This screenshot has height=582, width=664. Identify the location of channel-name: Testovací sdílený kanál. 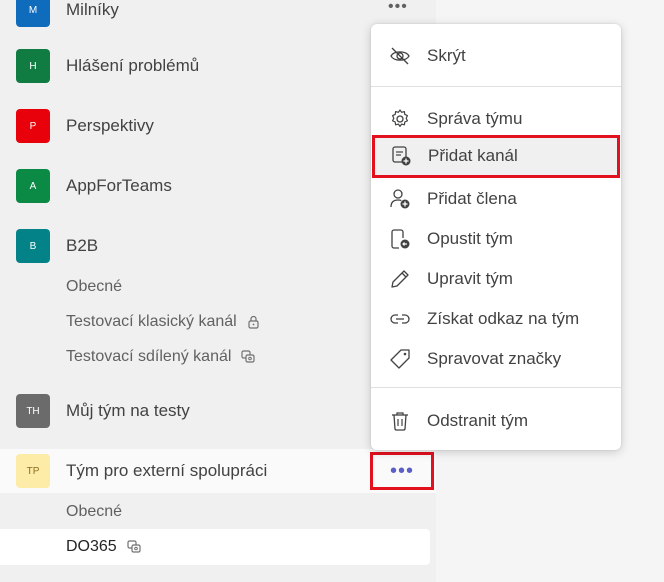
(149, 356).